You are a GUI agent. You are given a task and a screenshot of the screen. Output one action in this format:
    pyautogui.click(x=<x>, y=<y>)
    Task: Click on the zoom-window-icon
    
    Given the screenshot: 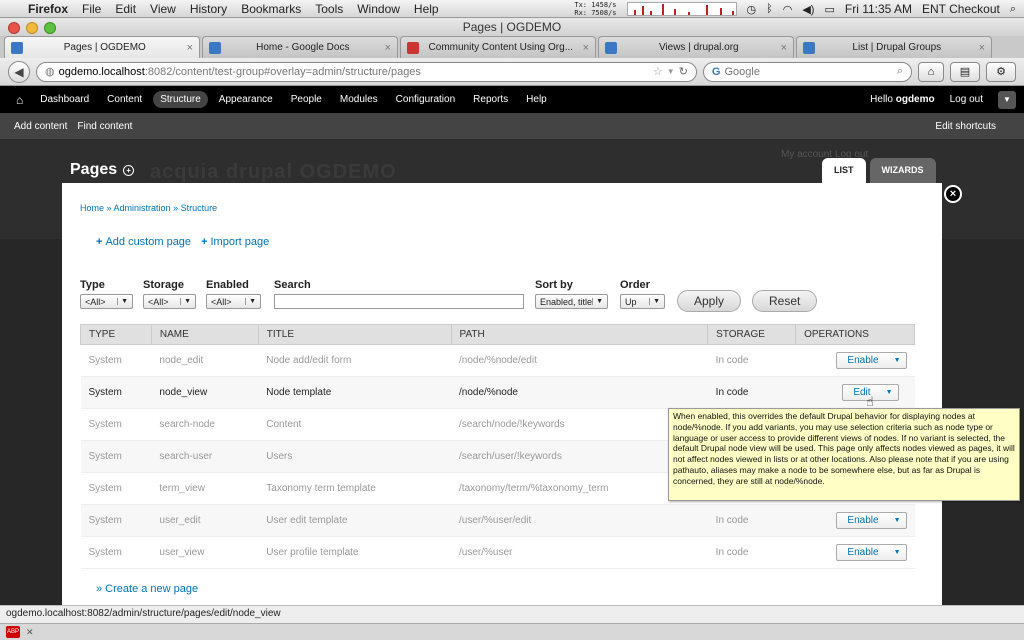 What is the action you would take?
    pyautogui.click(x=50, y=28)
    